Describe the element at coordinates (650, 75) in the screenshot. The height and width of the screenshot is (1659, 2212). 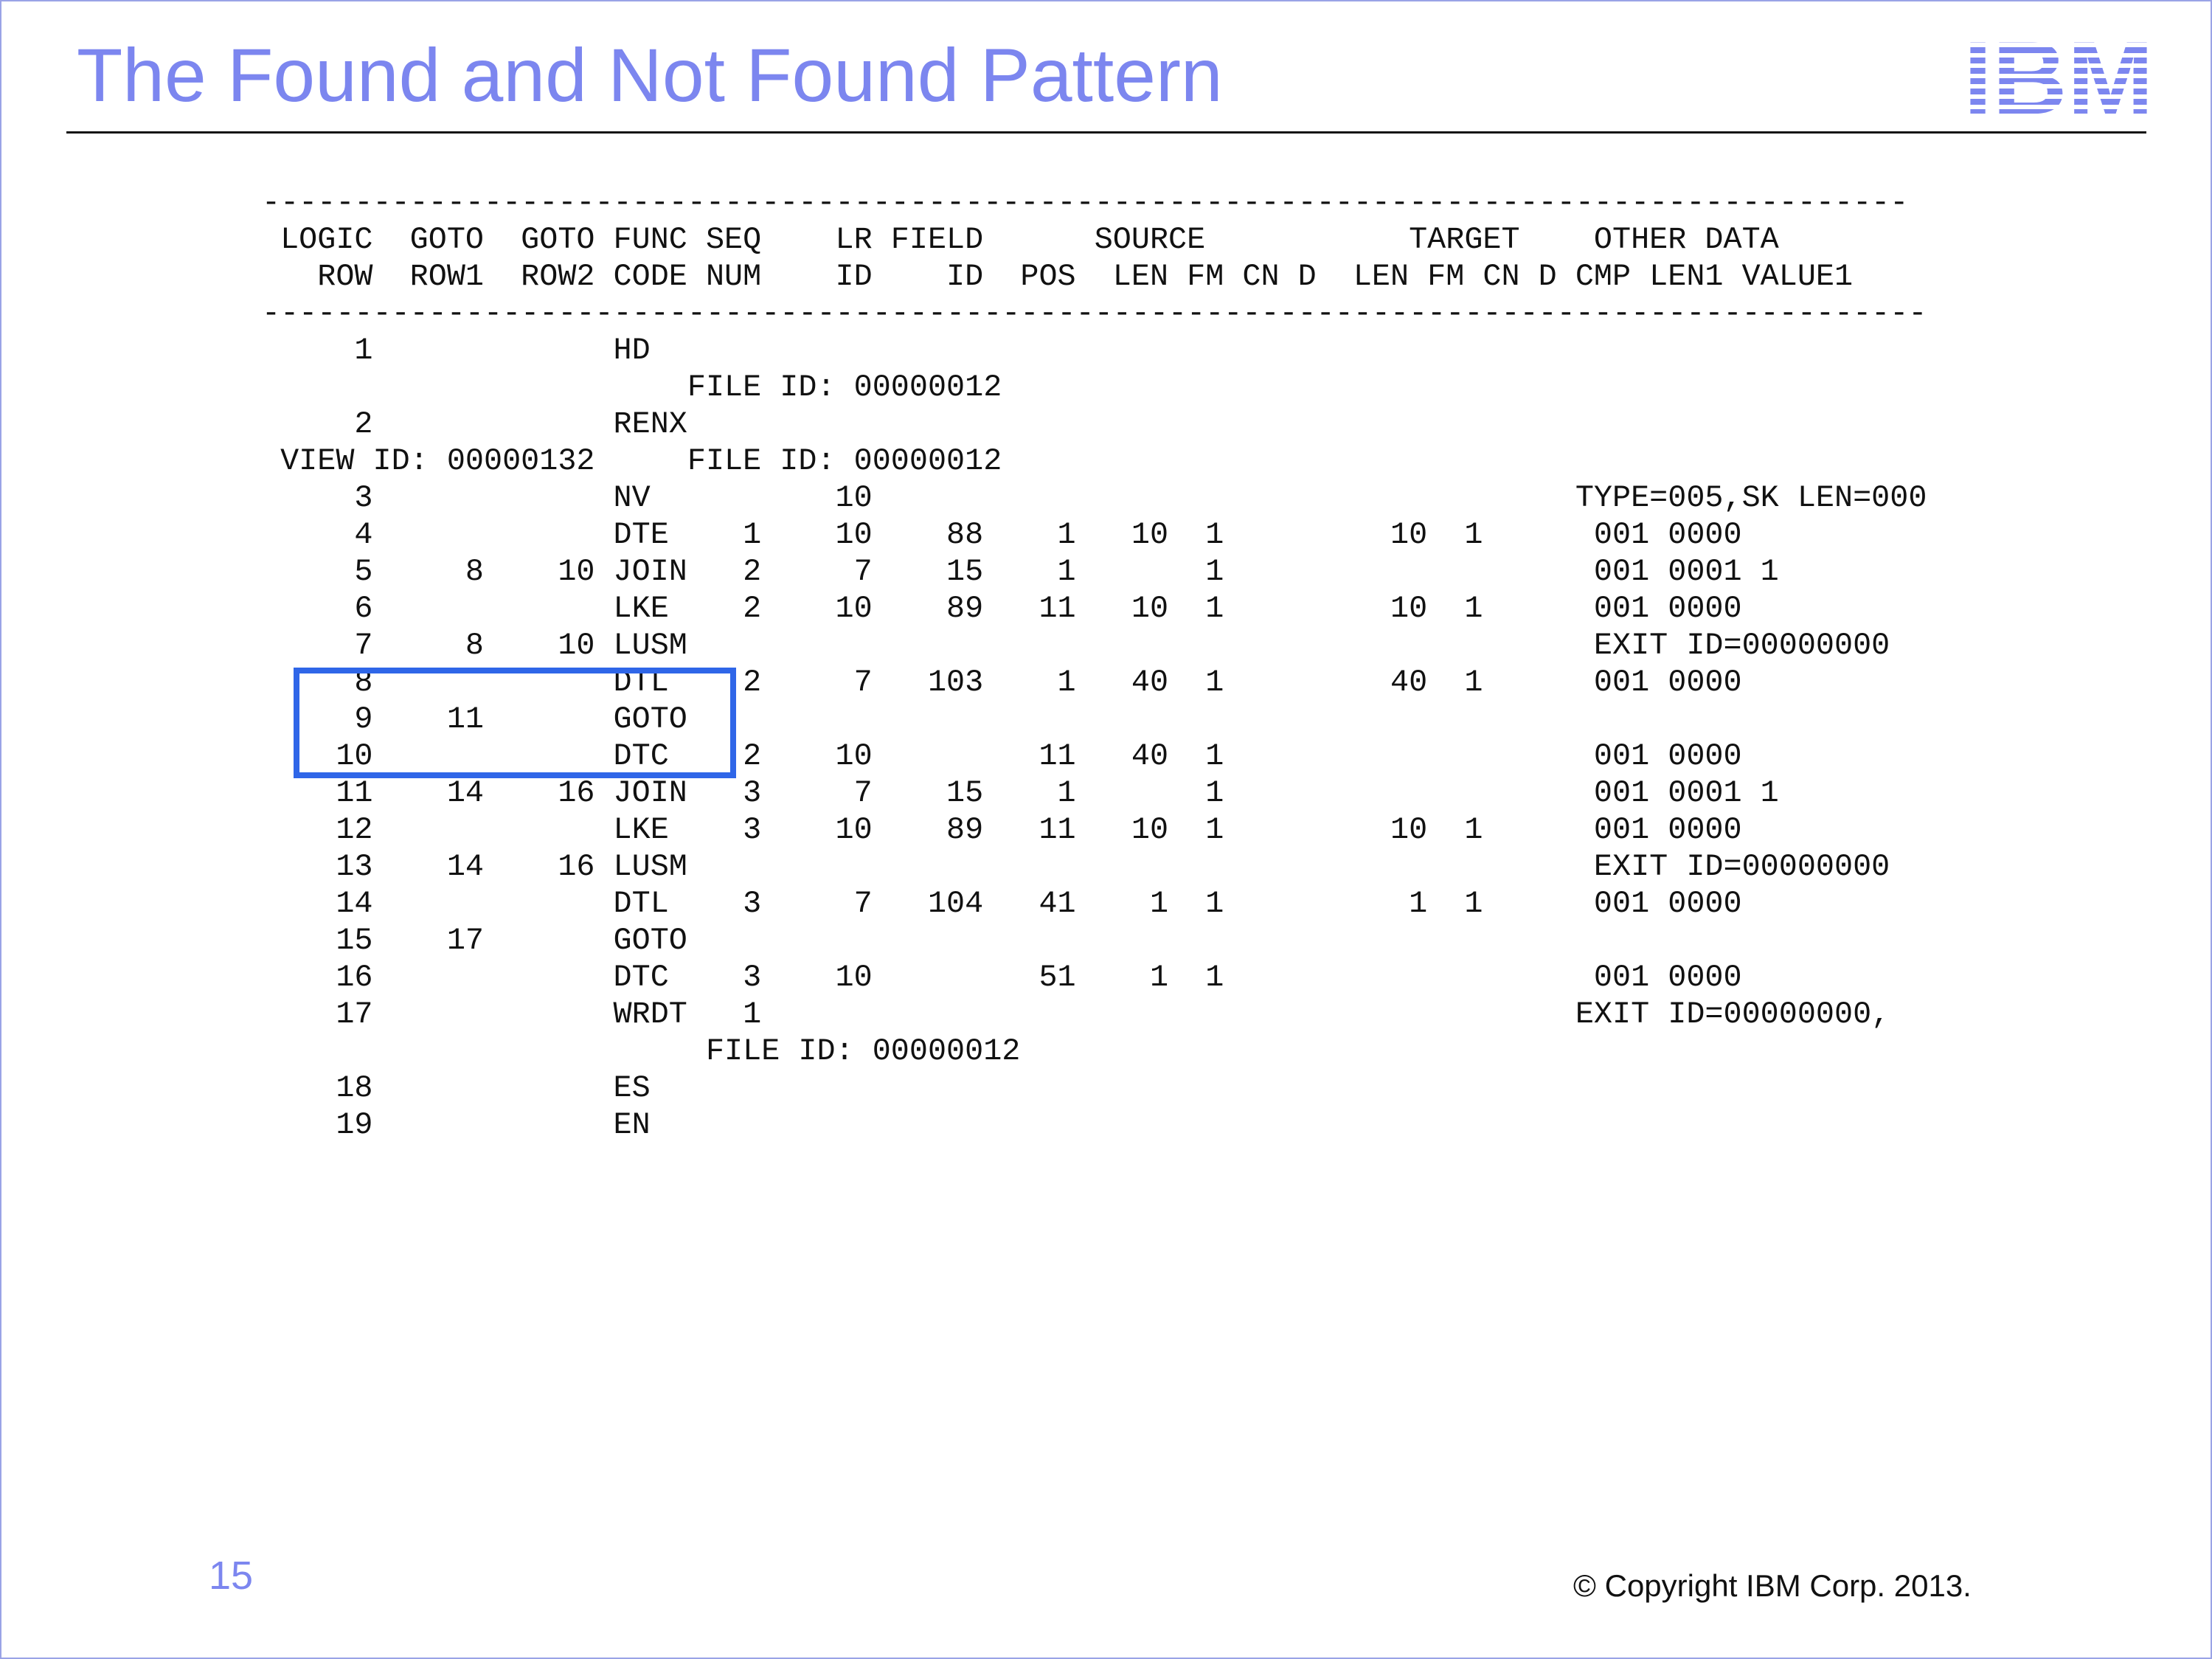
I see `slide-title: The Found and Not Found Pattern` at that location.